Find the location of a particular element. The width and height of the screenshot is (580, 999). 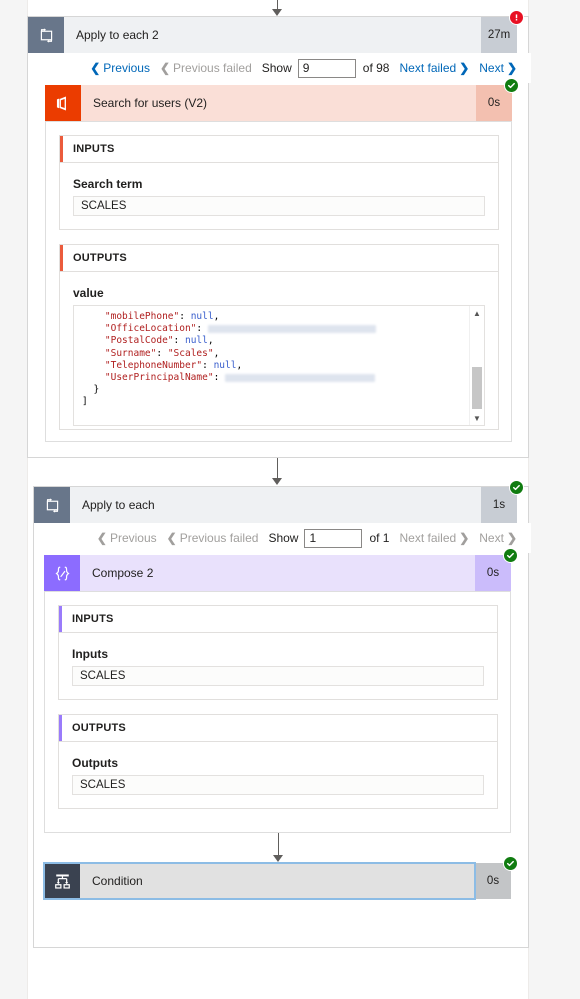

scope2-title: Apply to each is located at coordinates (118, 505).